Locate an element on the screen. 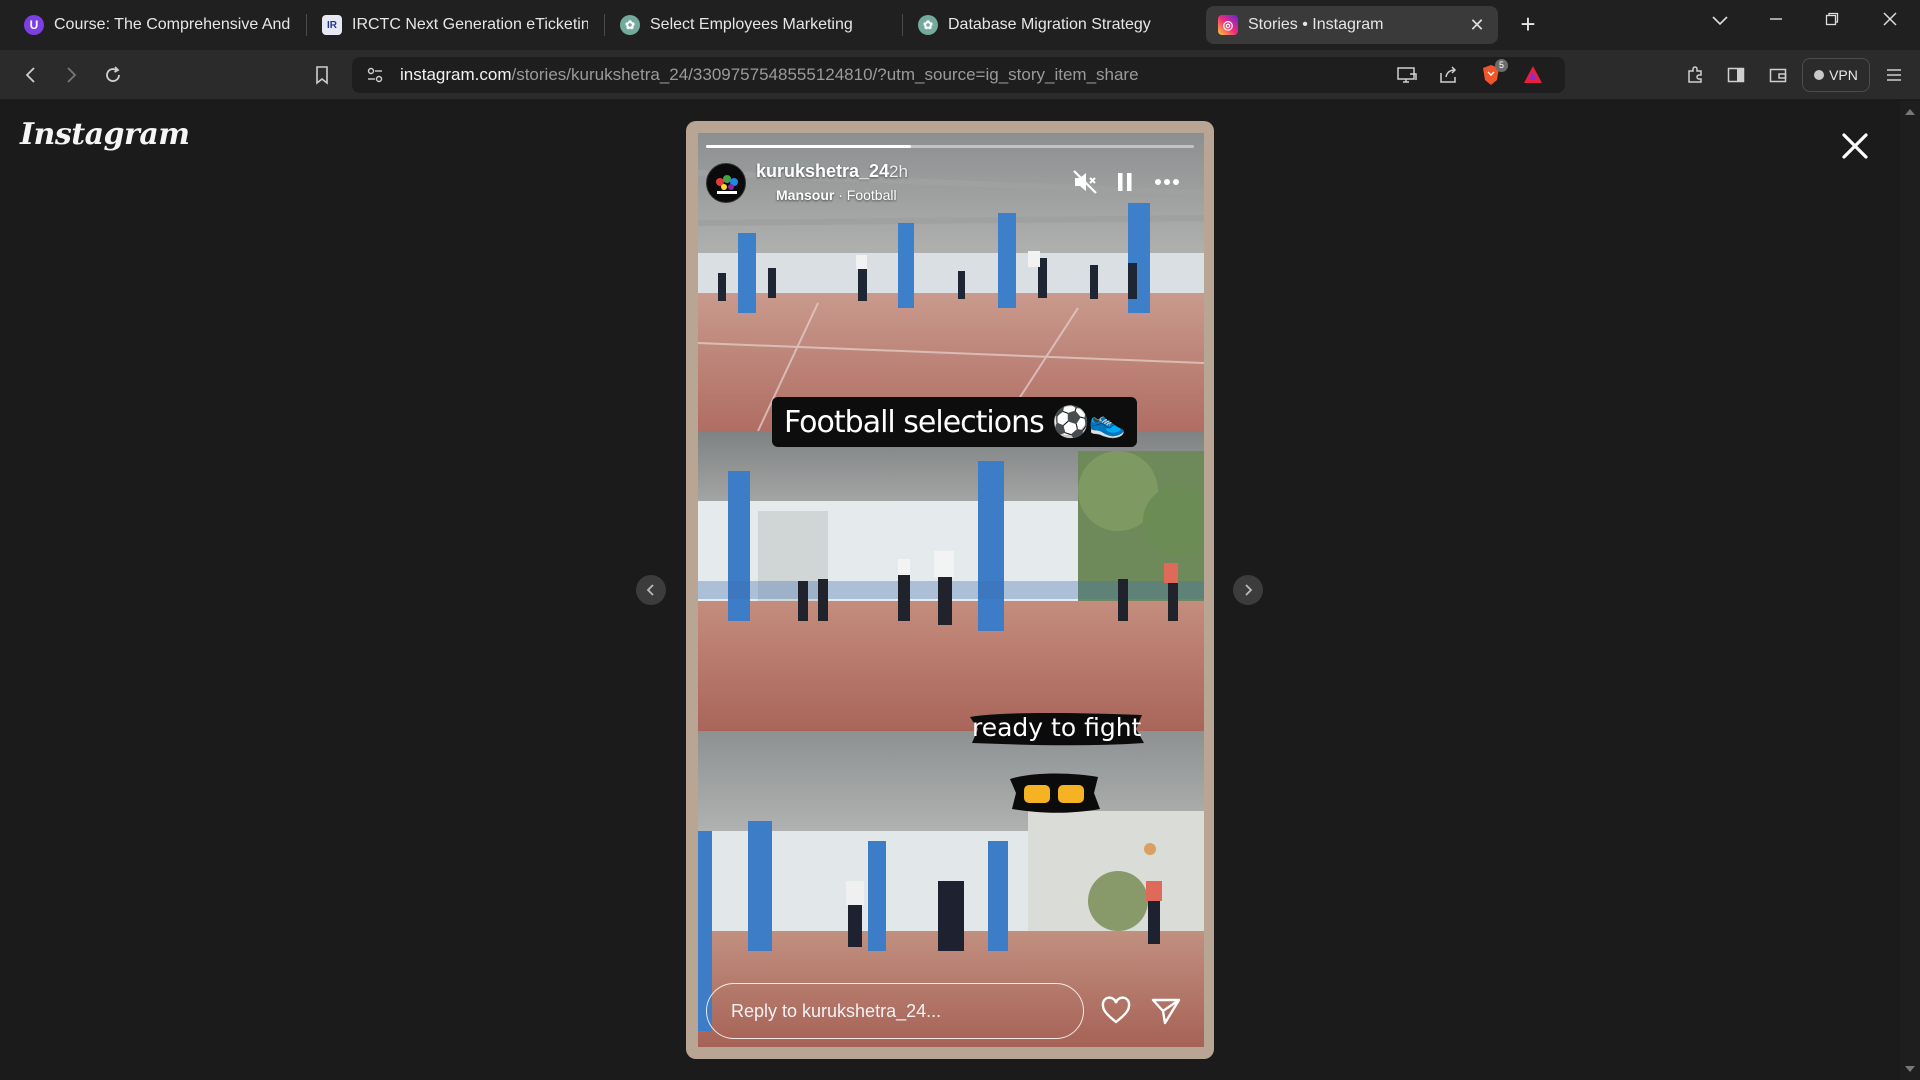  site-settings-icon is located at coordinates (375, 77).